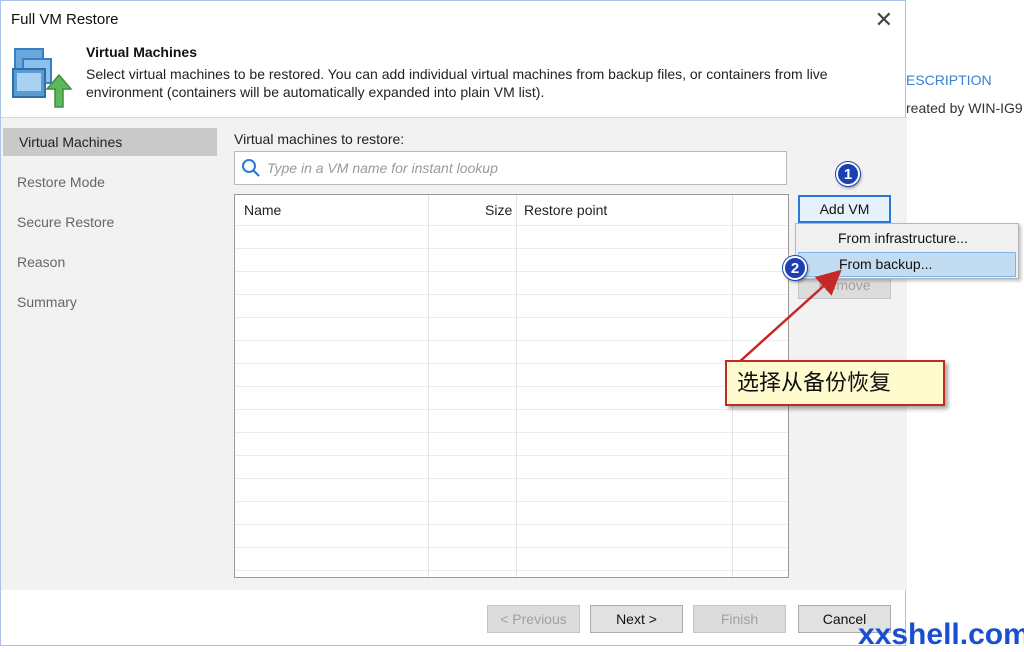  I want to click on step-summary: Summary, so click(109, 302).